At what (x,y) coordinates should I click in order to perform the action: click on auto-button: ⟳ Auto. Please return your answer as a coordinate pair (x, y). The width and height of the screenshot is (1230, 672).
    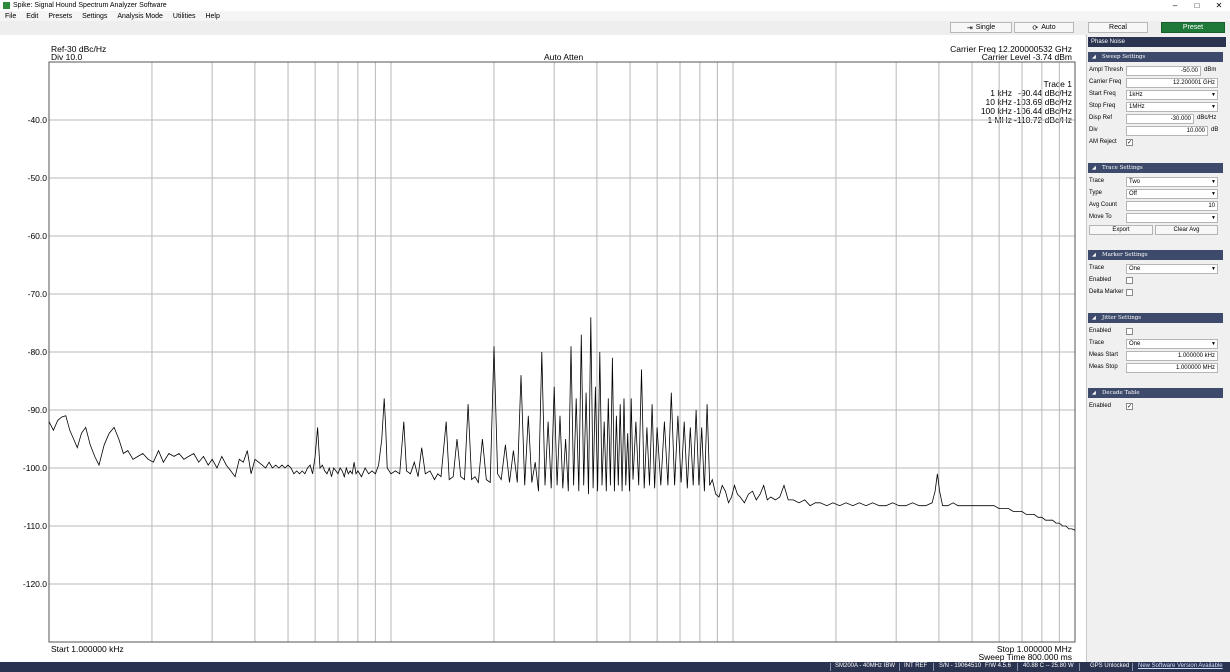
    Looking at the image, I should click on (1044, 27).